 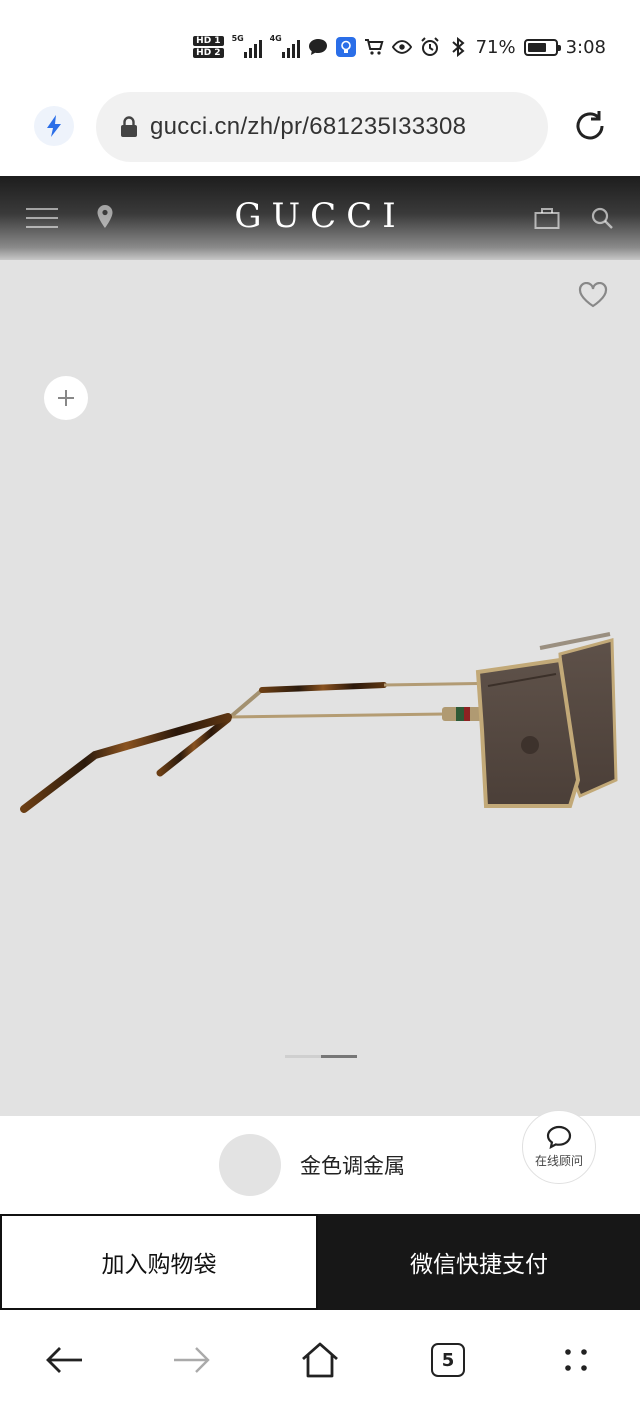 I want to click on status-bar: HD 1 HD 2 5G 4G 71% 3:08, so click(x=320, y=42).